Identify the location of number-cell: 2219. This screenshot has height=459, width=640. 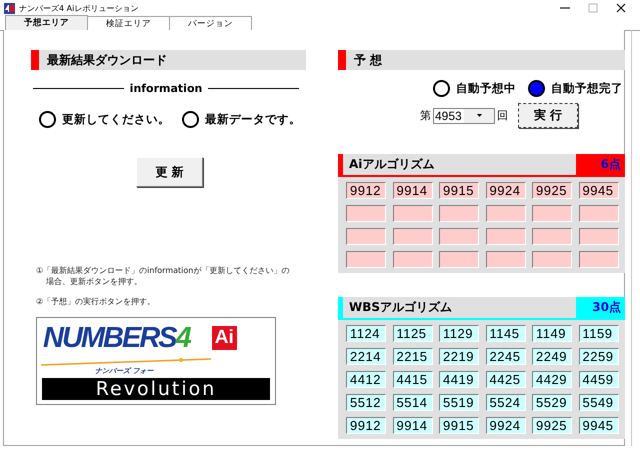
(459, 356).